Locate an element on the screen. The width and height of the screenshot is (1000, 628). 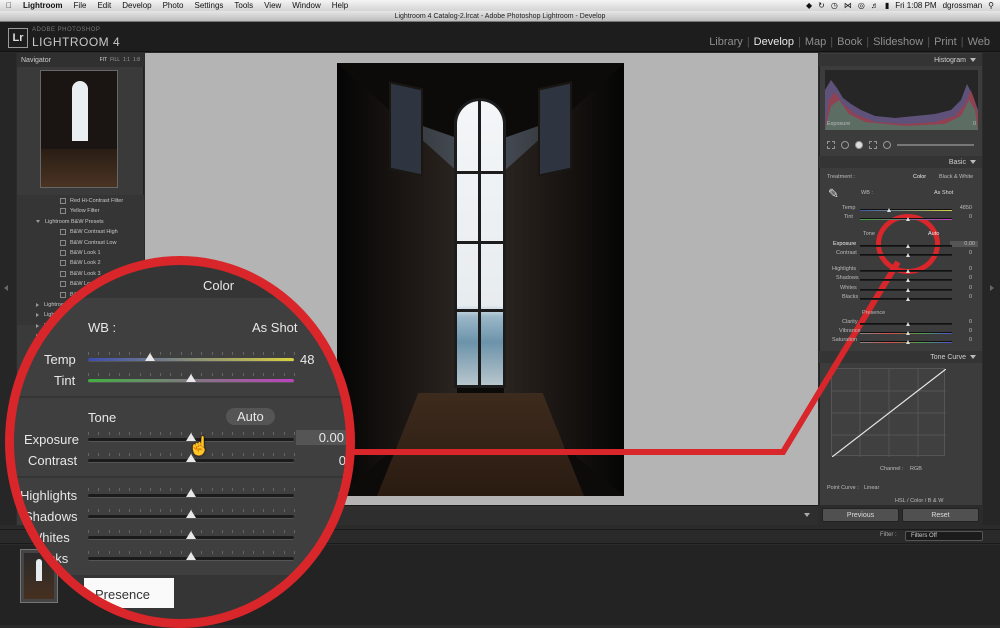
blacks-slider is located at coordinates (906, 299).